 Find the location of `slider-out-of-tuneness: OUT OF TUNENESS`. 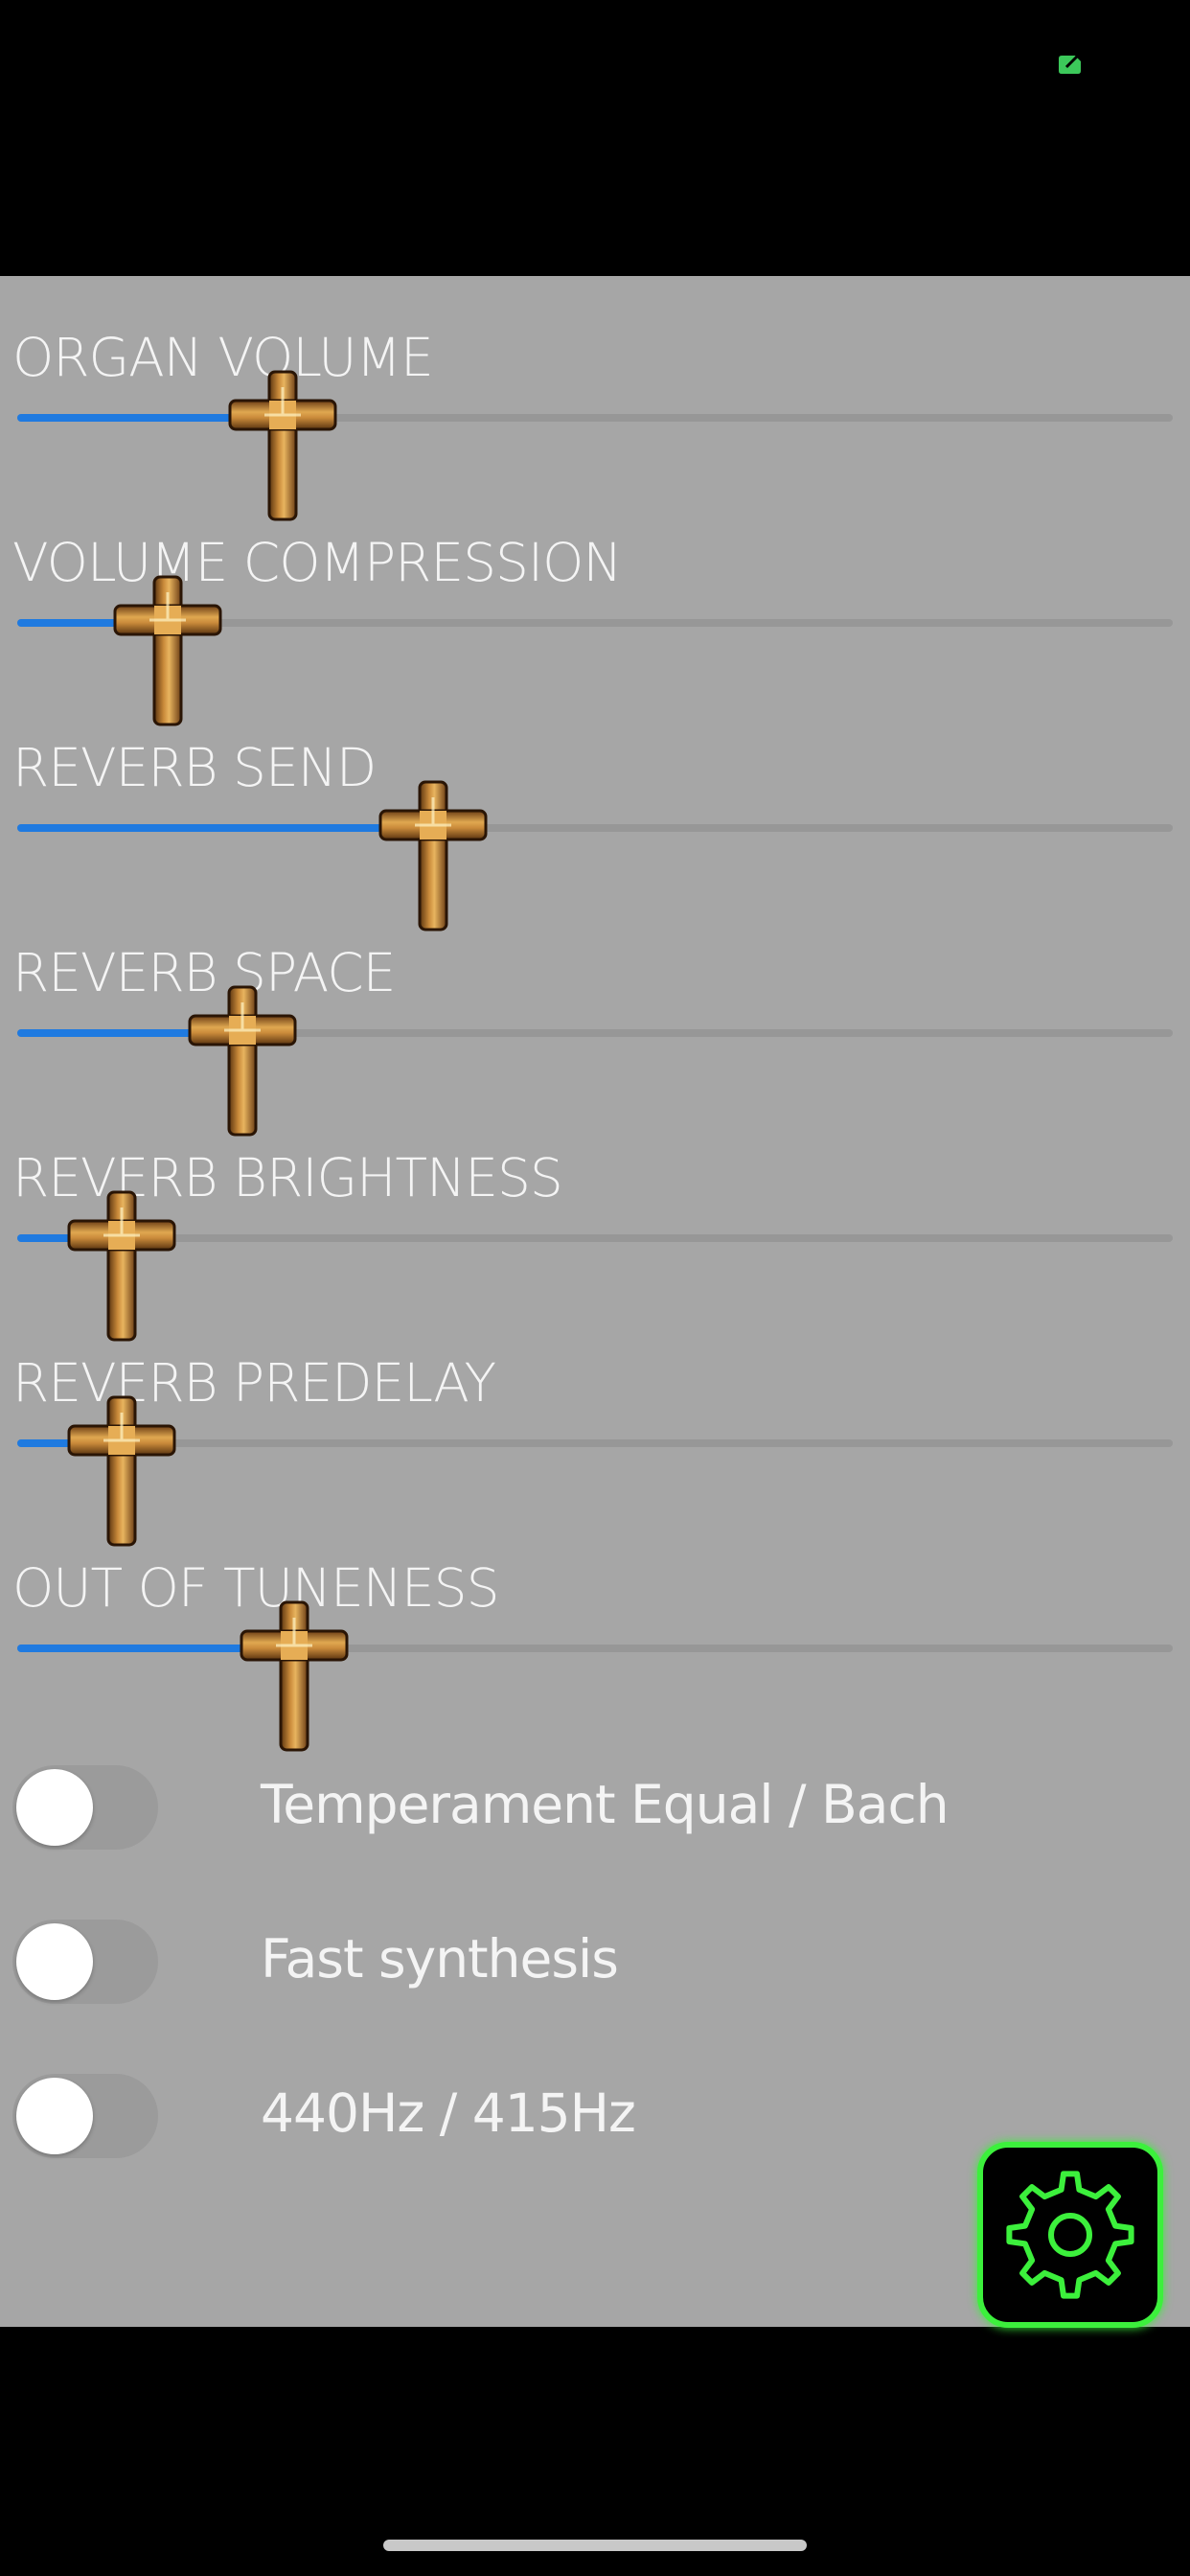

slider-out-of-tuneness: OUT OF TUNENESS is located at coordinates (595, 1657).